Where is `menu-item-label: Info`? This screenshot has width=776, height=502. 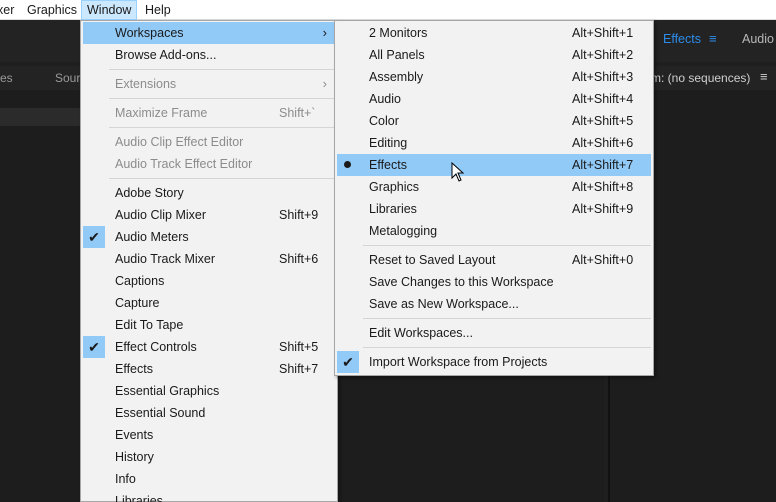
menu-item-label: Info is located at coordinates (125, 479).